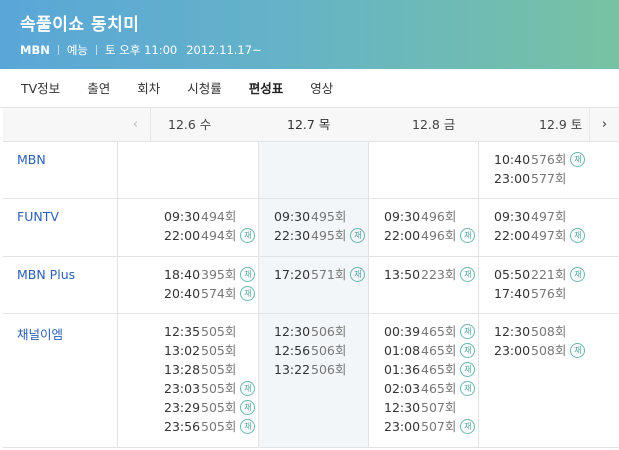 The width and height of the screenshot is (619, 450). Describe the element at coordinates (512, 274) in the screenshot. I see `broadcast-time: 05:50` at that location.